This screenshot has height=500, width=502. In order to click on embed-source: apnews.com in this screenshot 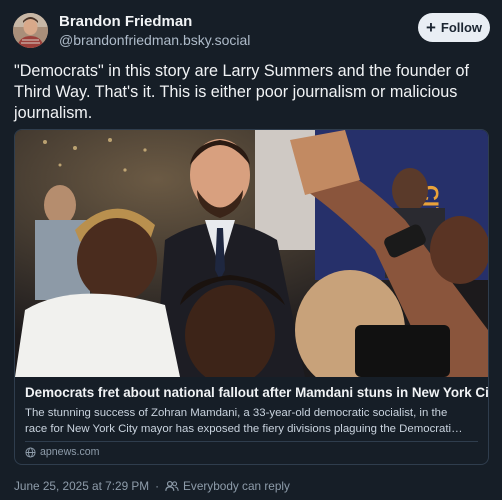, I will do `click(62, 452)`.